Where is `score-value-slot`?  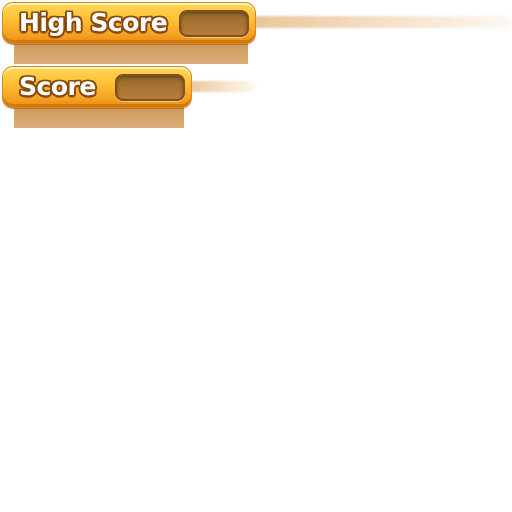
score-value-slot is located at coordinates (150, 87).